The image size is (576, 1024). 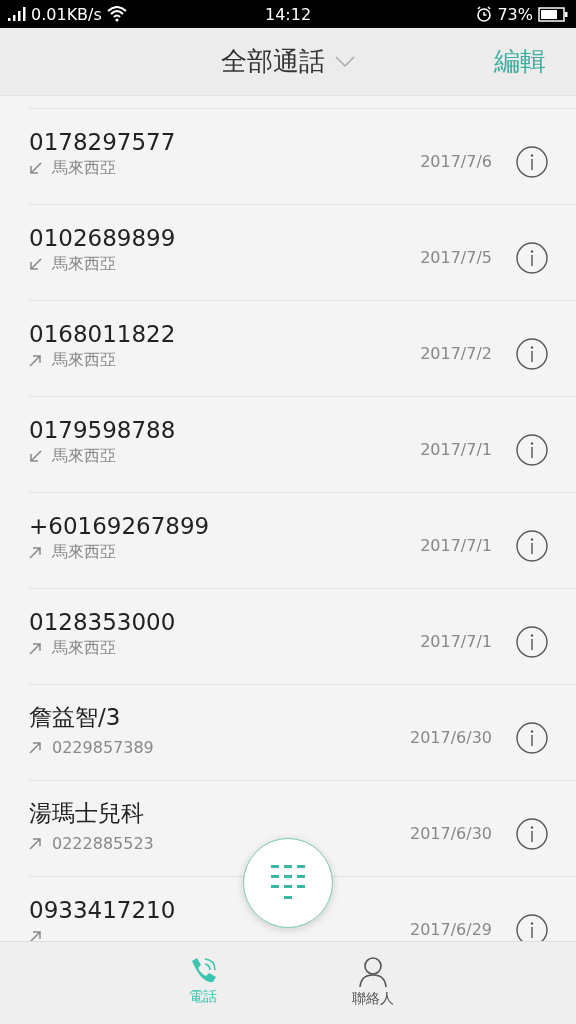 I want to click on call-log-item: +60169267899 馬來西亞 2017/7/1, so click(x=302, y=541).